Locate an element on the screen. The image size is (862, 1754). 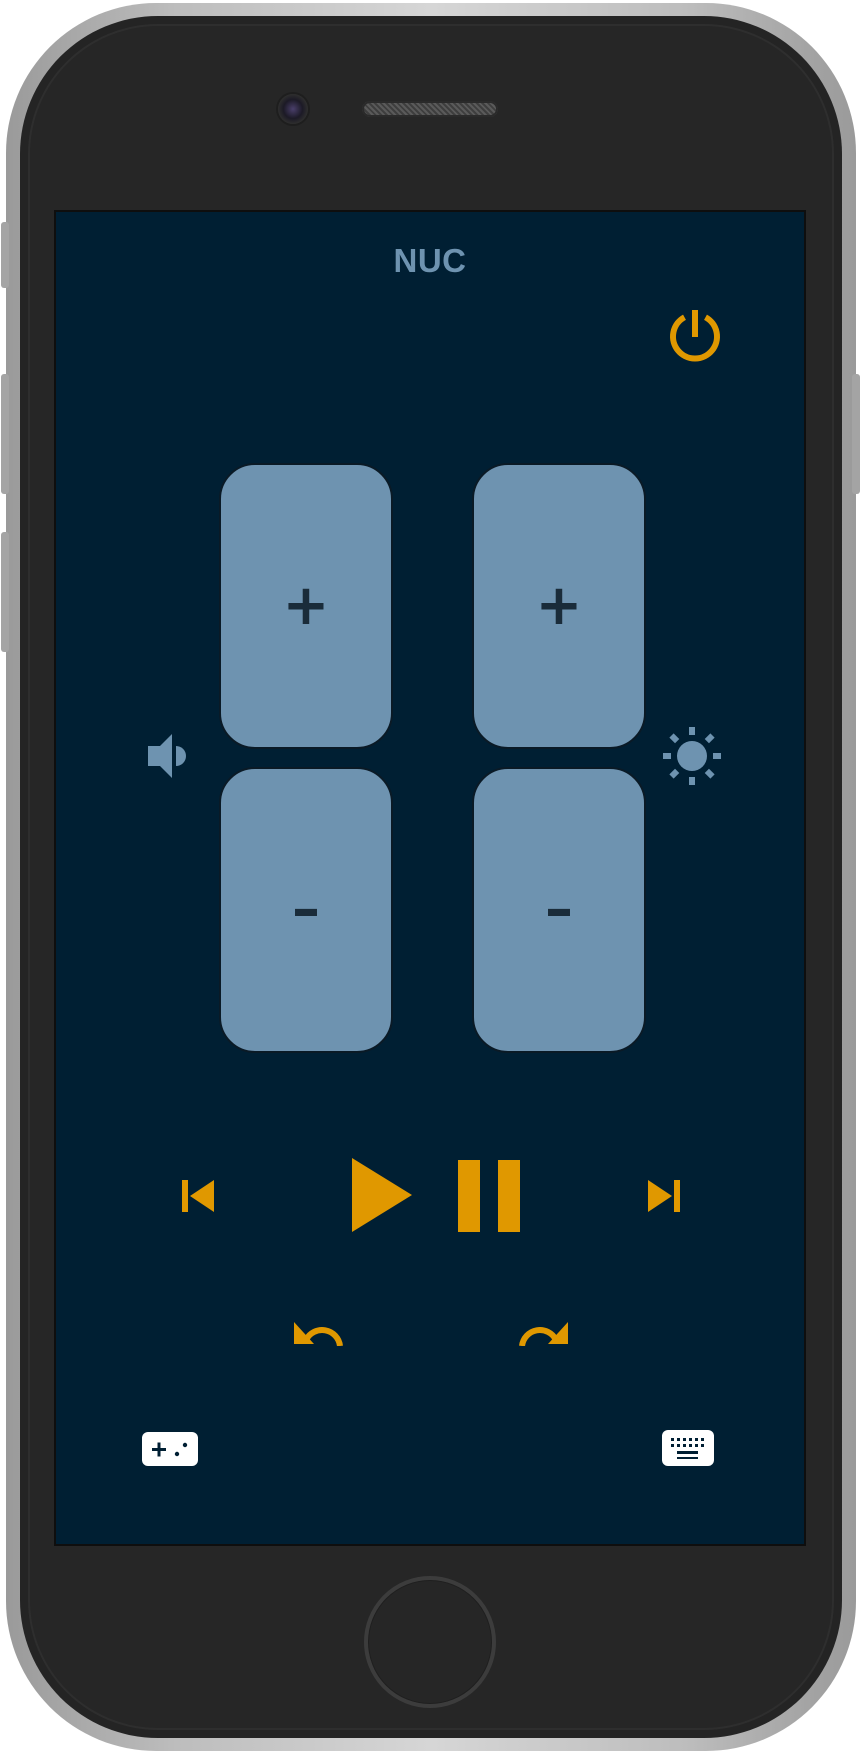
brightness-down-label: – is located at coordinates (559, 909).